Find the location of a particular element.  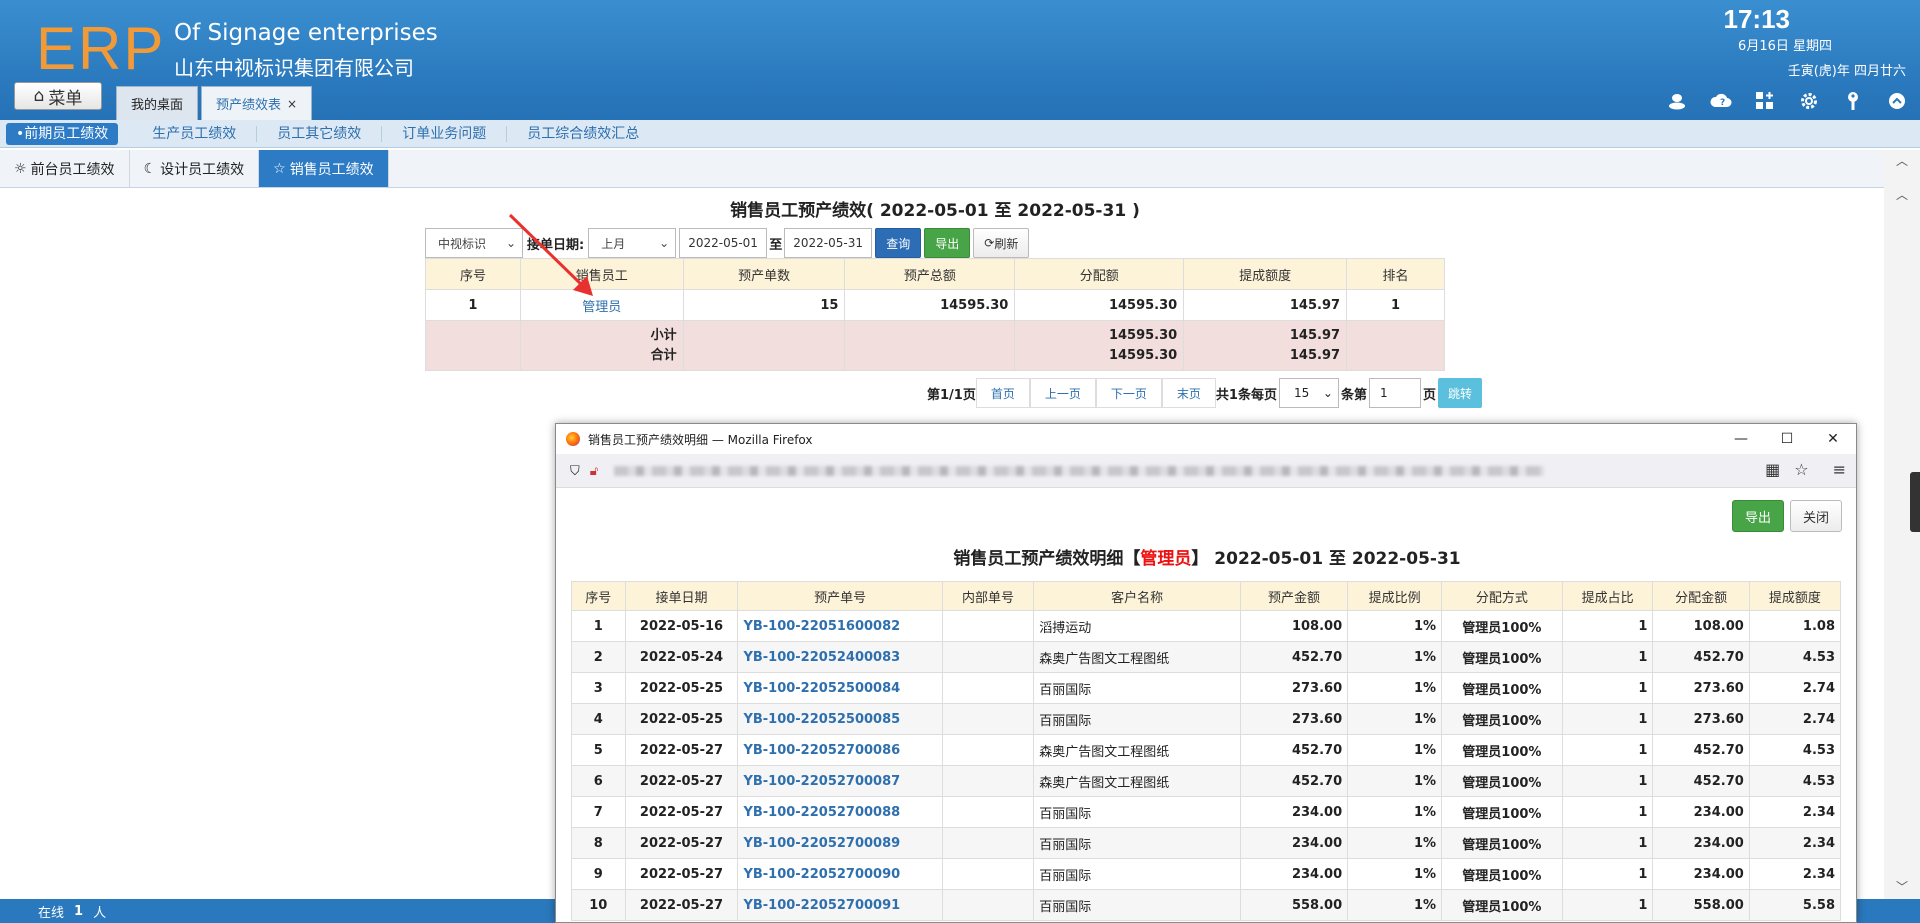

tab-sales: ☆ 销售员工绩效 is located at coordinates (324, 168).